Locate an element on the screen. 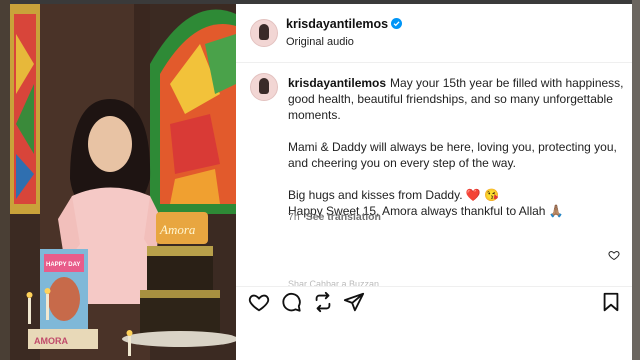 Image resolution: width=640 pixels, height=360 pixels. poster-text: HAPPY DAY is located at coordinates (63, 265).